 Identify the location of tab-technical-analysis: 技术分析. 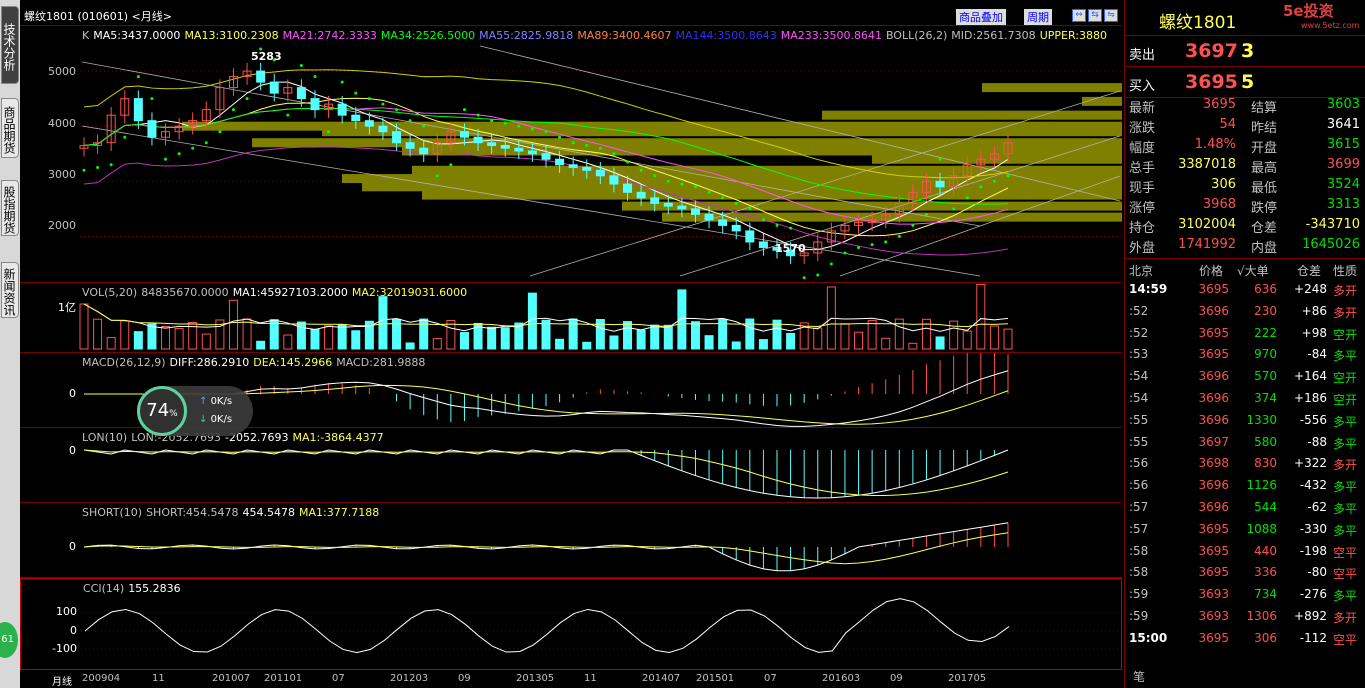
(10, 45).